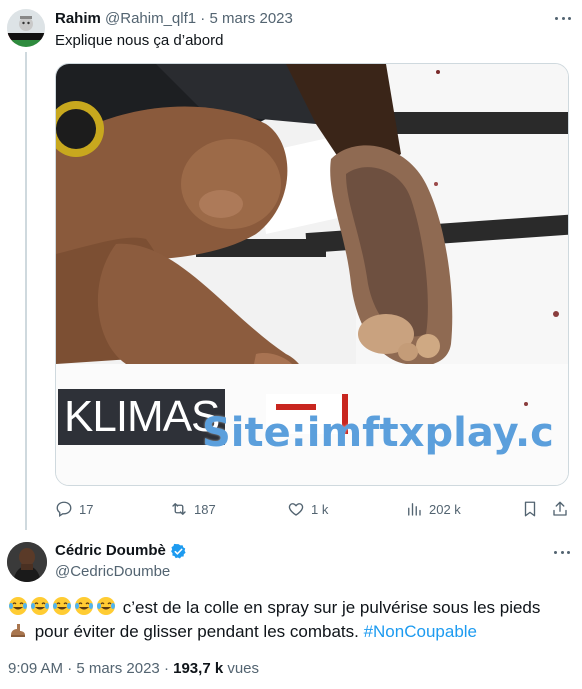  Describe the element at coordinates (241, 668) in the screenshot. I see `views-label: vues` at that location.